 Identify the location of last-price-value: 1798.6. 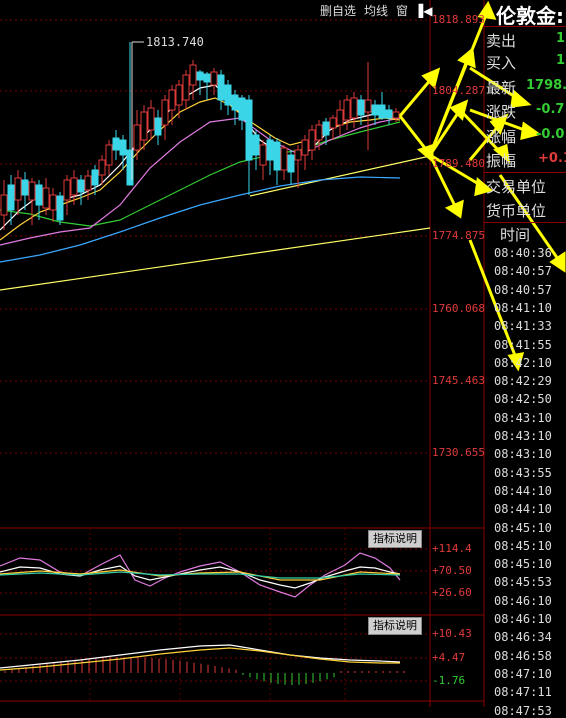
(546, 85).